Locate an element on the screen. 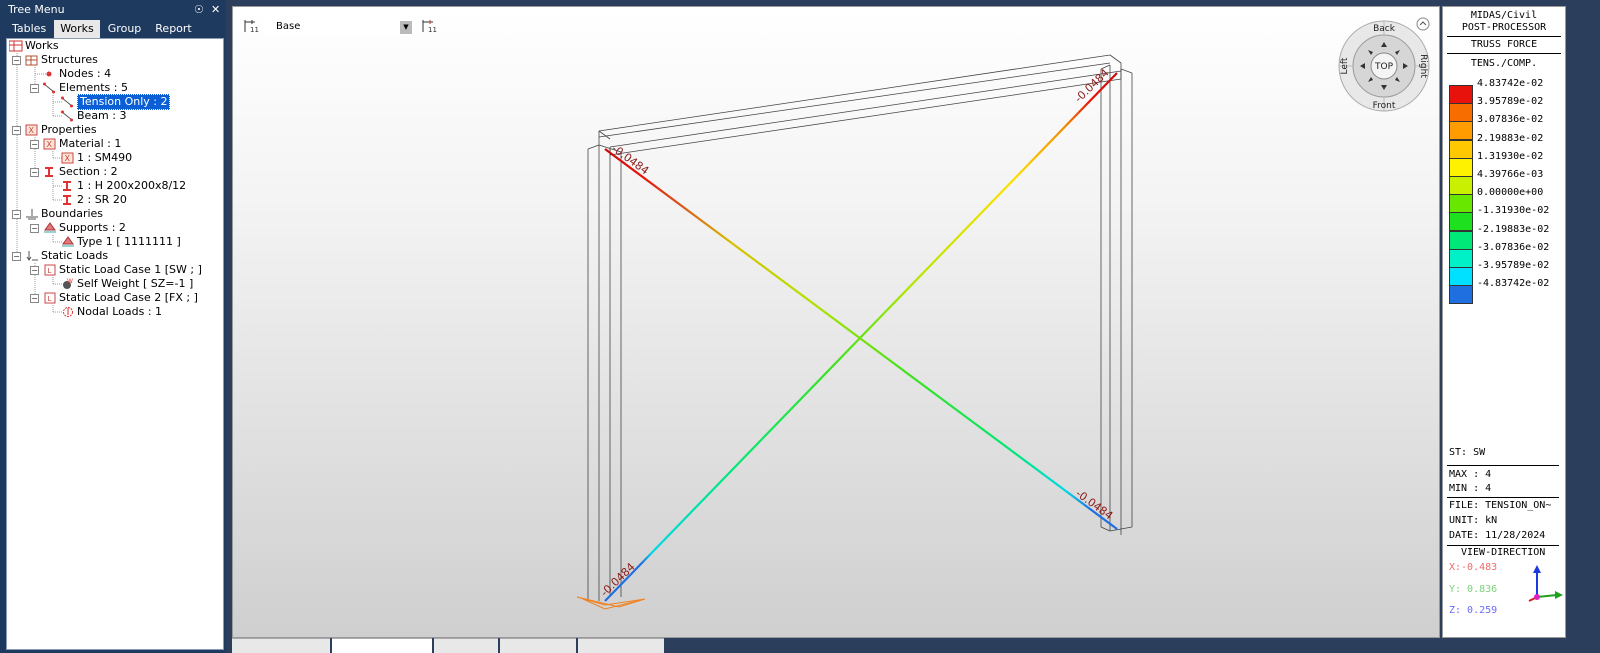 This screenshot has width=1600, height=653. svg-text: X is located at coordinates (50, 144).